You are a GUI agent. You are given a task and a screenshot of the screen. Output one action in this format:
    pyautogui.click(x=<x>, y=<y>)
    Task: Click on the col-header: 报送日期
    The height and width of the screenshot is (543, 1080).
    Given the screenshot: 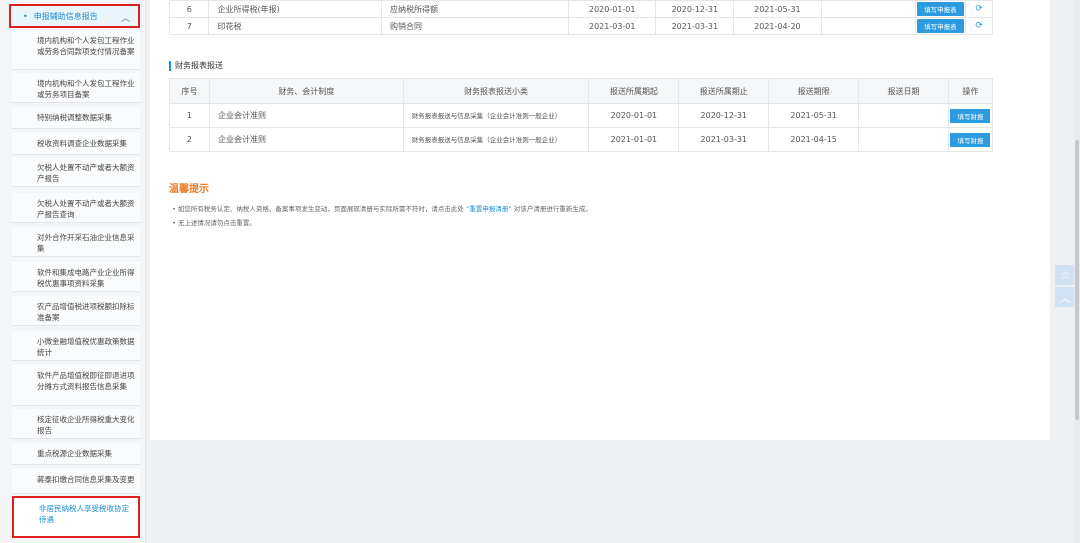 What is the action you would take?
    pyautogui.click(x=903, y=91)
    